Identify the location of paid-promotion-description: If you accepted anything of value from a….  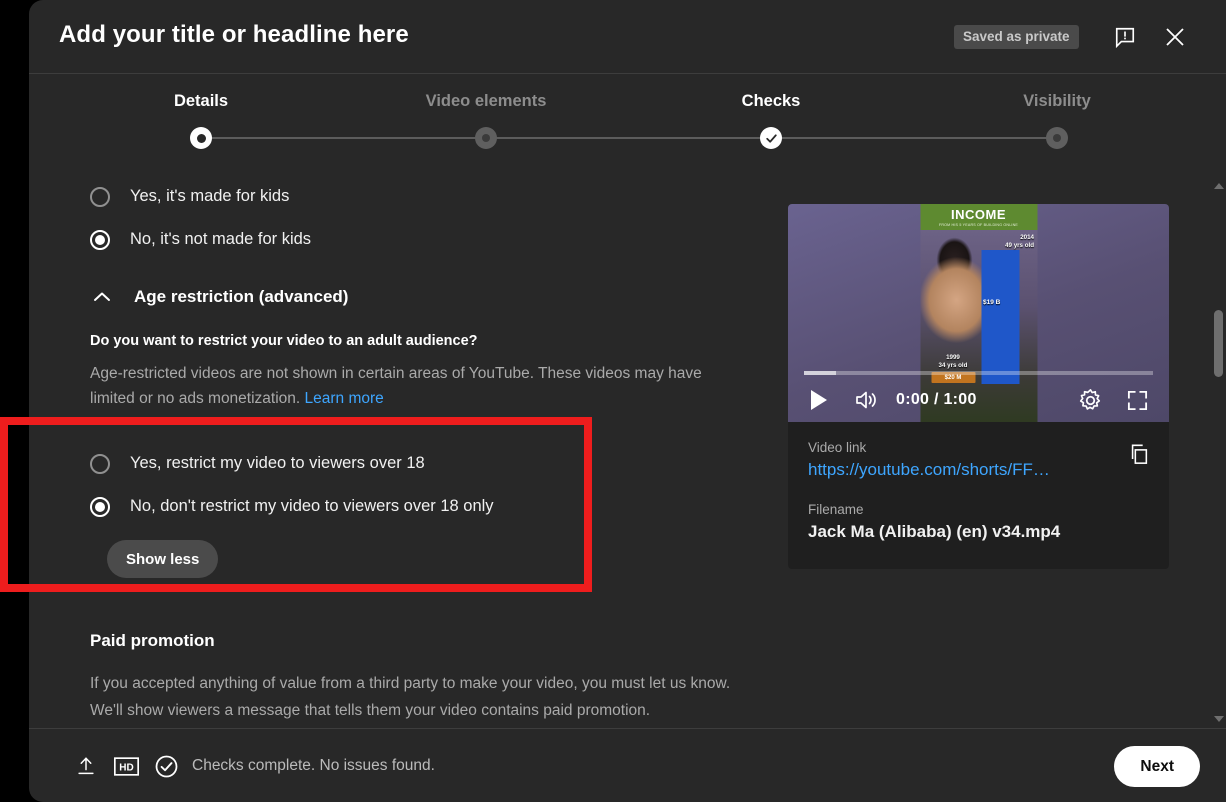
(410, 697).